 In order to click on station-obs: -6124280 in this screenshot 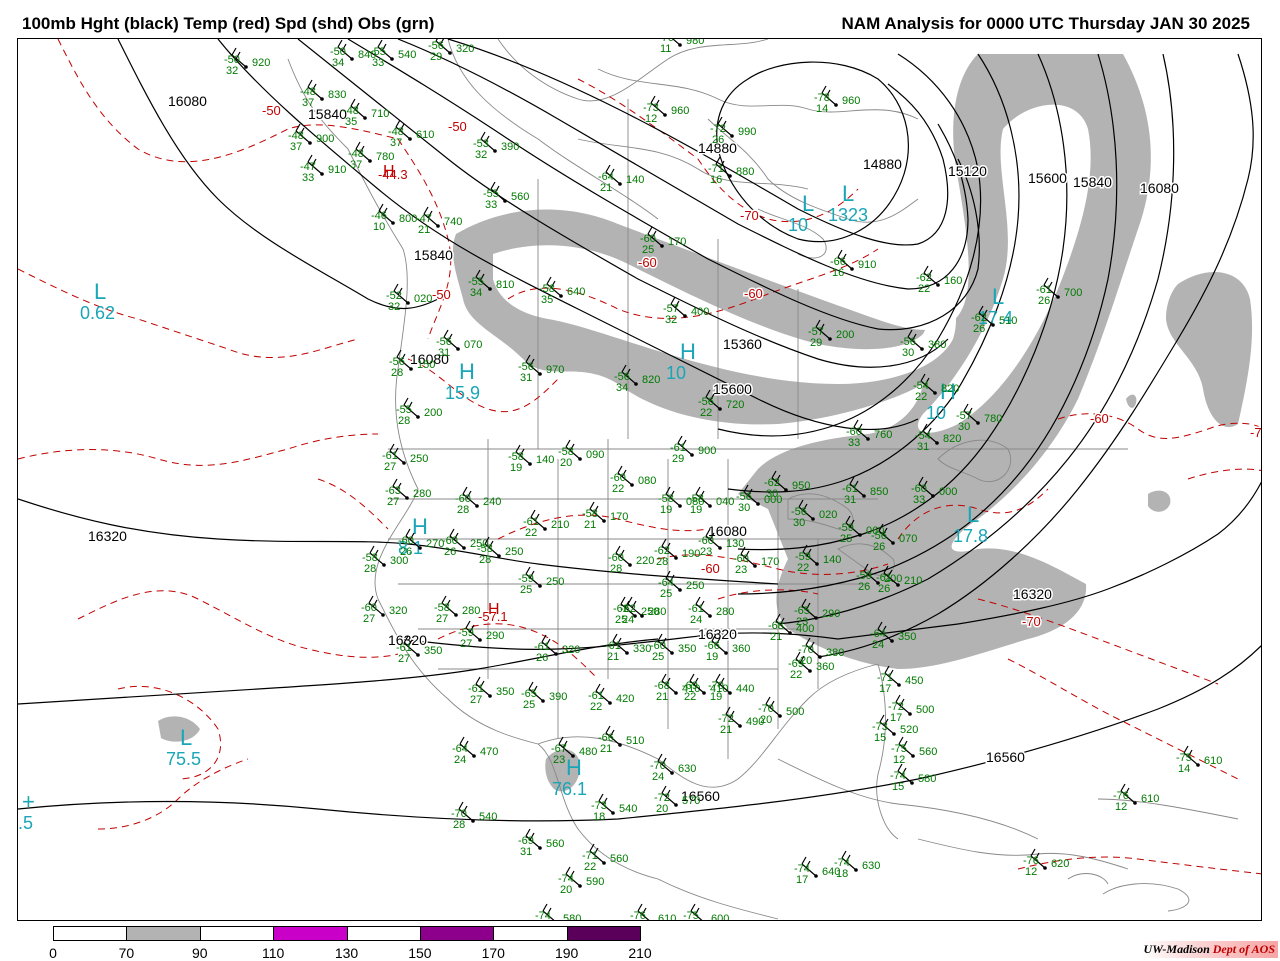, I will do `click(711, 611)`.